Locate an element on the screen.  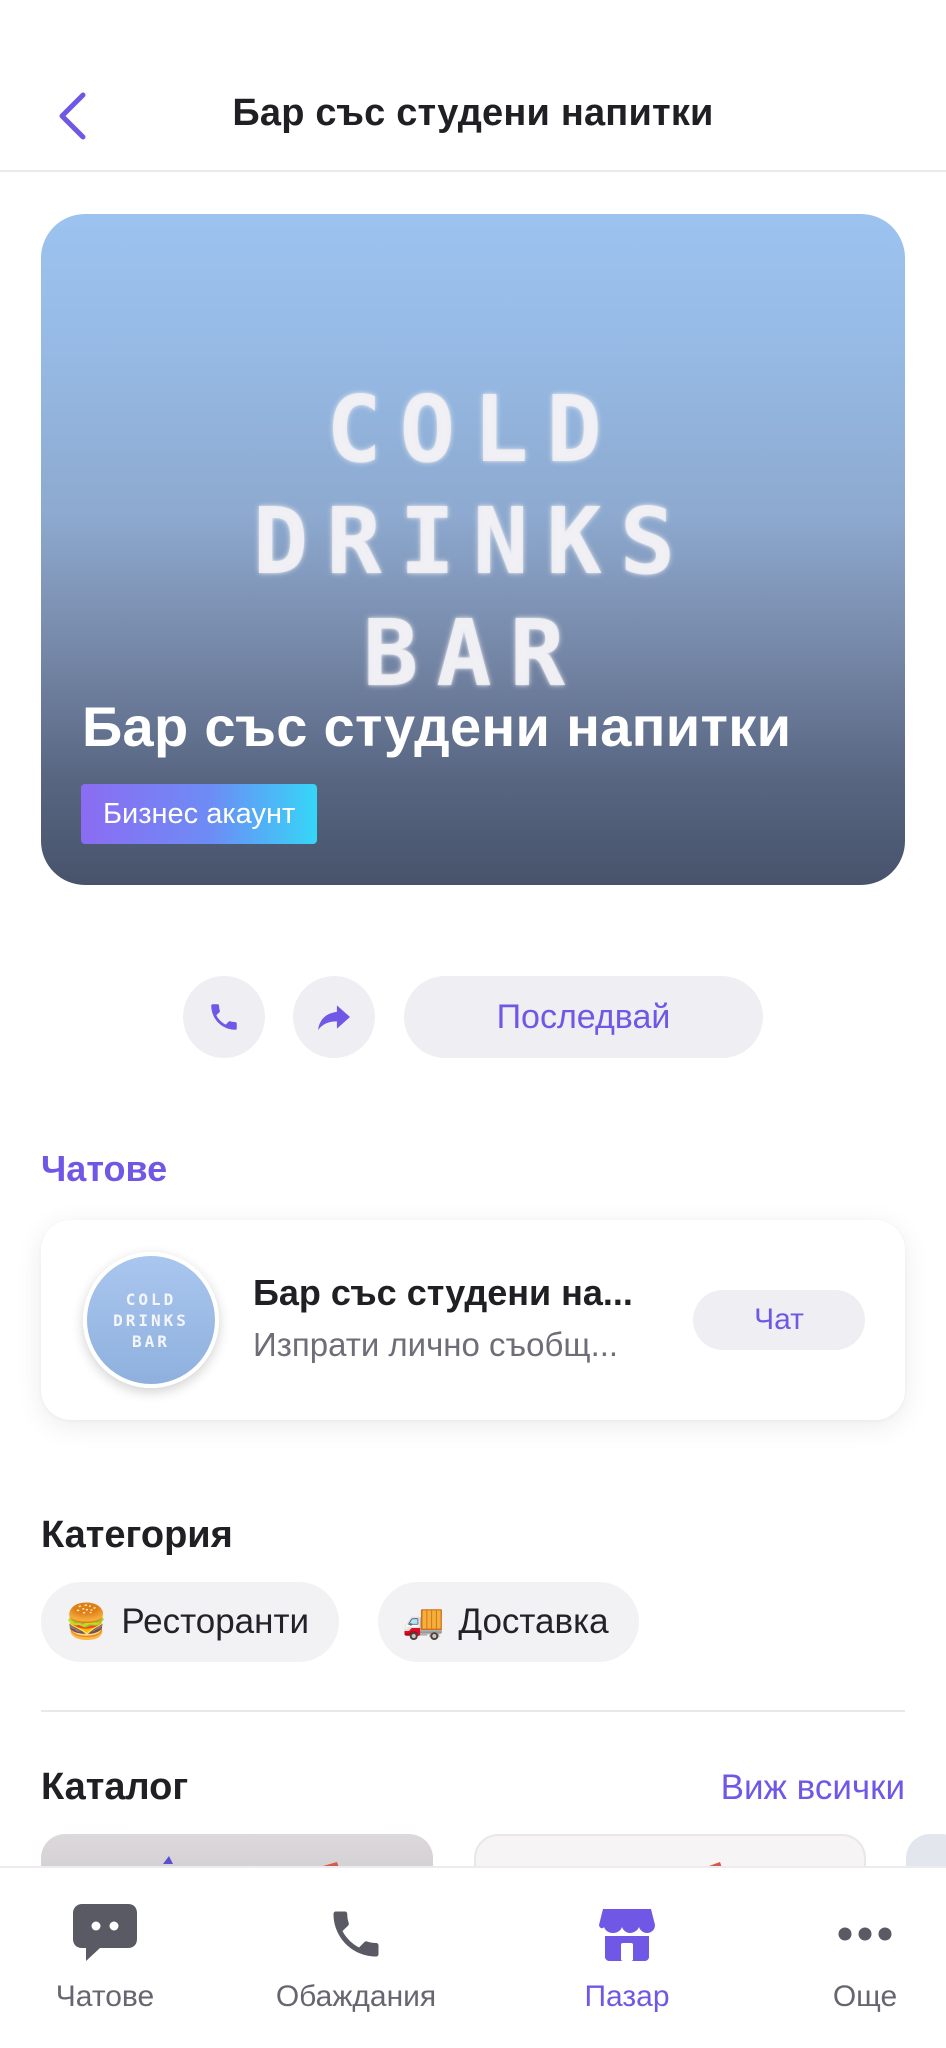
category-chip-restaurants: 🍔 Ресторанти is located at coordinates (190, 1622).